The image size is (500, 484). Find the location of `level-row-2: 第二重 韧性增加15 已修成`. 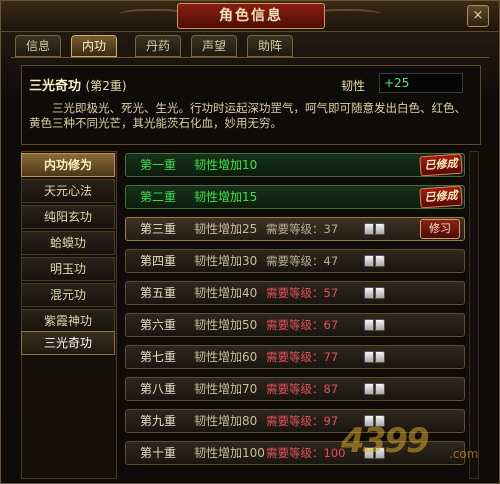

level-row-2: 第二重 韧性增加15 已修成 is located at coordinates (295, 197).